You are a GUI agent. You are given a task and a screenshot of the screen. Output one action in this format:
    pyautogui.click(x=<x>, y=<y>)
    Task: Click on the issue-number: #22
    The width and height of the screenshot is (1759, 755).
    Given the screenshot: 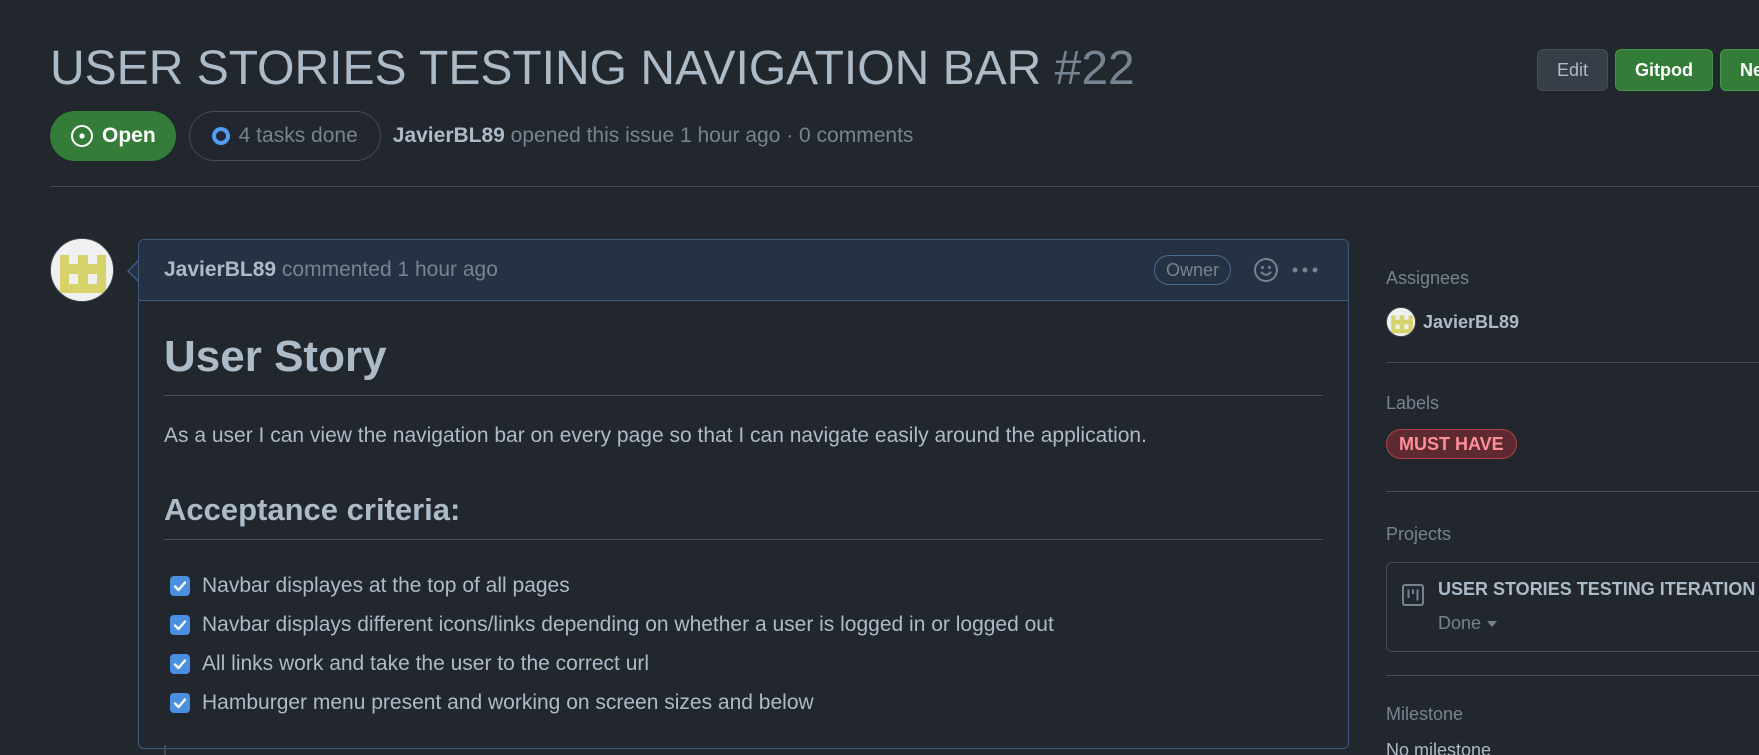 What is the action you would take?
    pyautogui.click(x=1094, y=68)
    